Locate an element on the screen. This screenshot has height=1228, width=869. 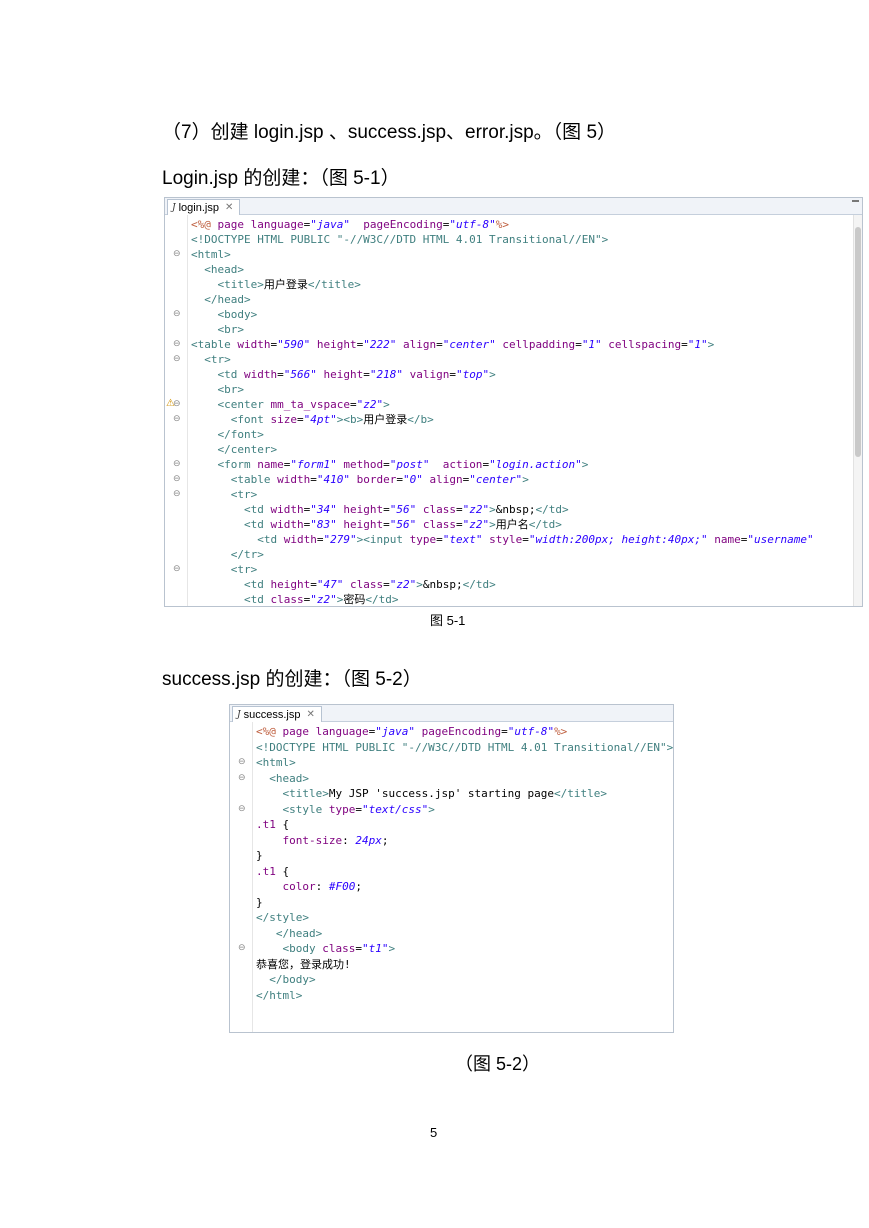
code-token: <tr> is located at coordinates (224, 569).